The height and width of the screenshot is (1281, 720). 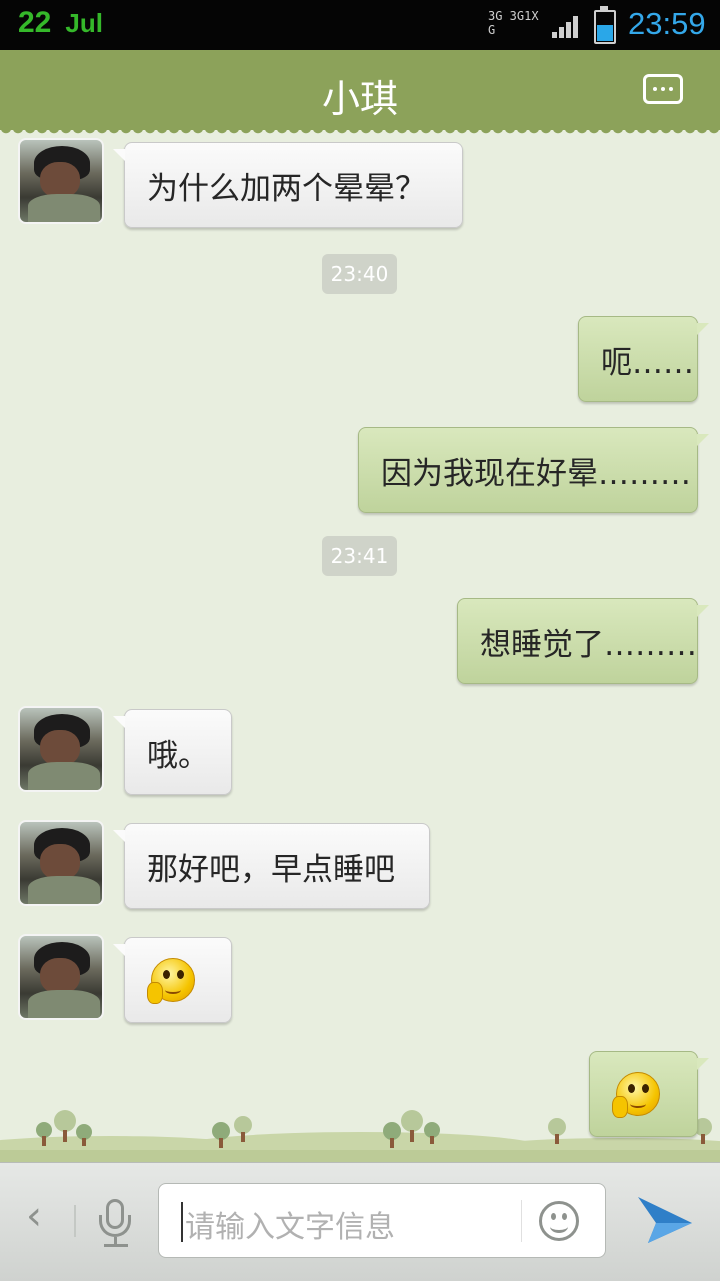 What do you see at coordinates (60, 23) in the screenshot?
I see `status-date: 22 Jul` at bounding box center [60, 23].